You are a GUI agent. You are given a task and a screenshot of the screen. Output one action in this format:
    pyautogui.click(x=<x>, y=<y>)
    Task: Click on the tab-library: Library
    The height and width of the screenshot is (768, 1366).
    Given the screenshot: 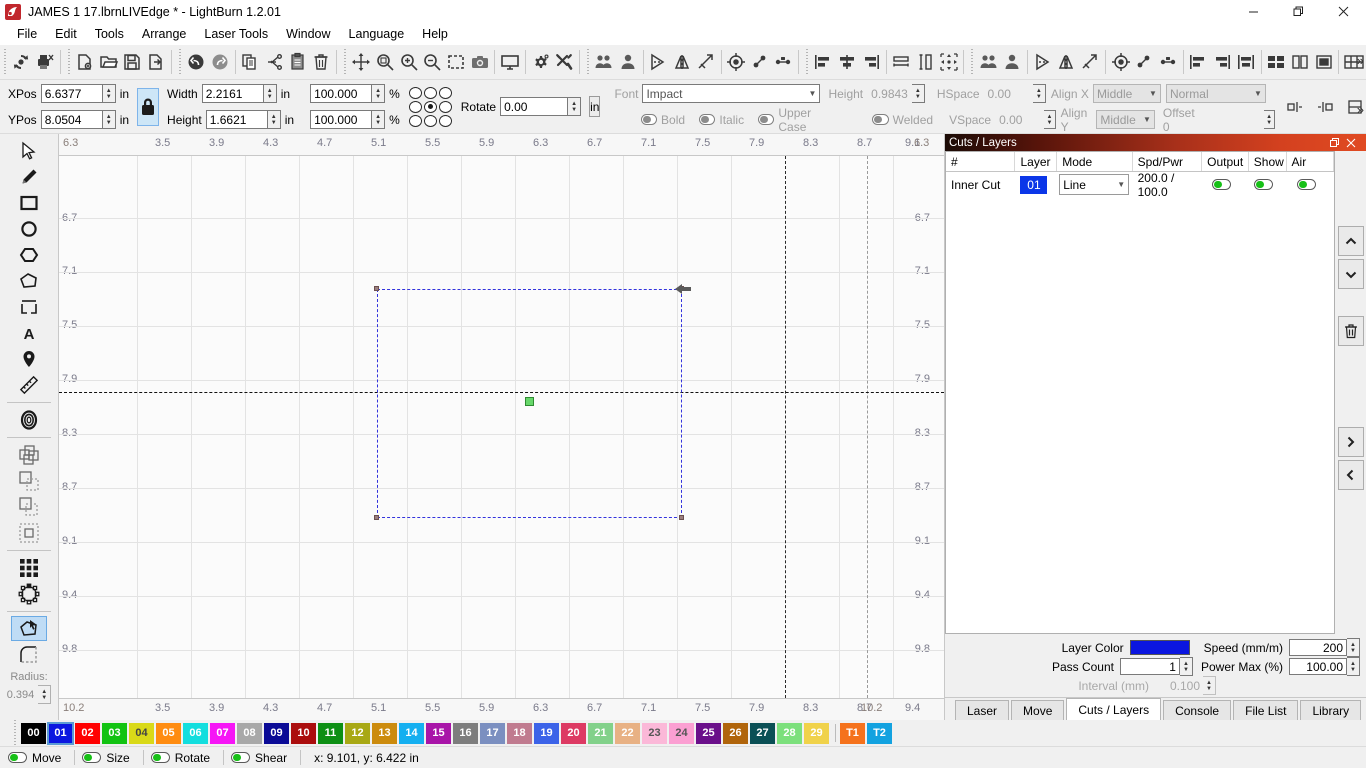 What is the action you would take?
    pyautogui.click(x=1331, y=710)
    